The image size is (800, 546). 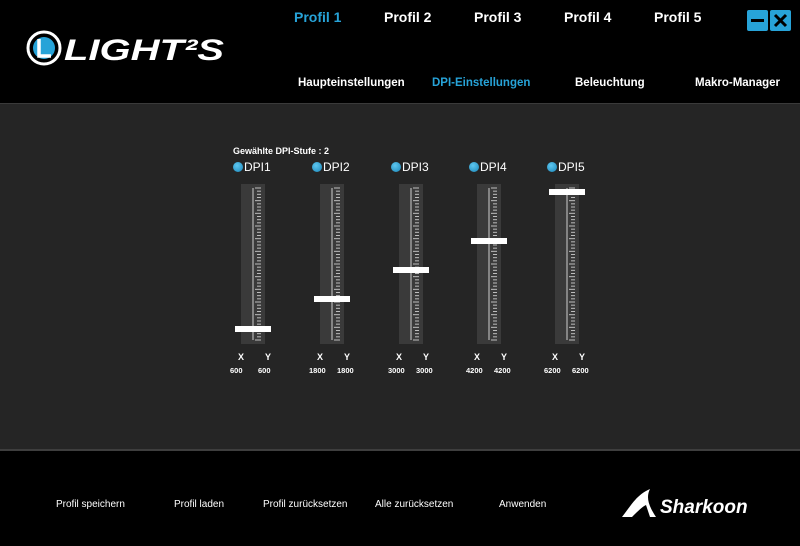 I want to click on svg-text: LIGHT²S, so click(x=144, y=50).